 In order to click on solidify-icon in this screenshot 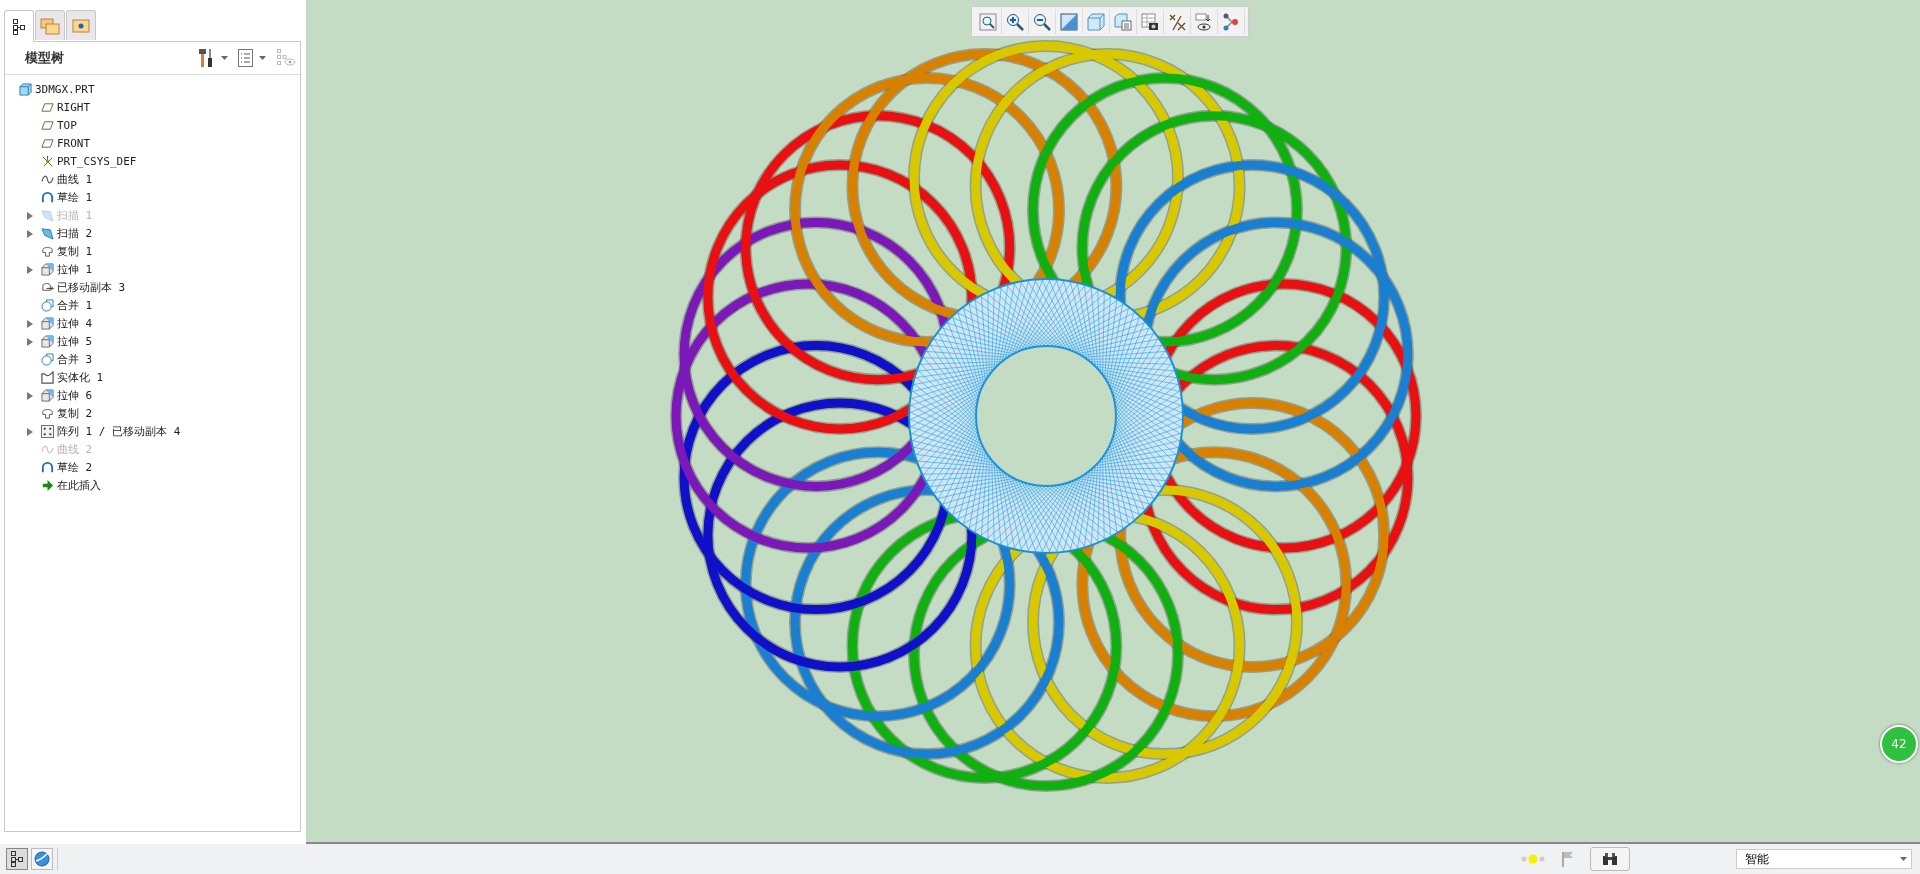, I will do `click(47, 377)`.